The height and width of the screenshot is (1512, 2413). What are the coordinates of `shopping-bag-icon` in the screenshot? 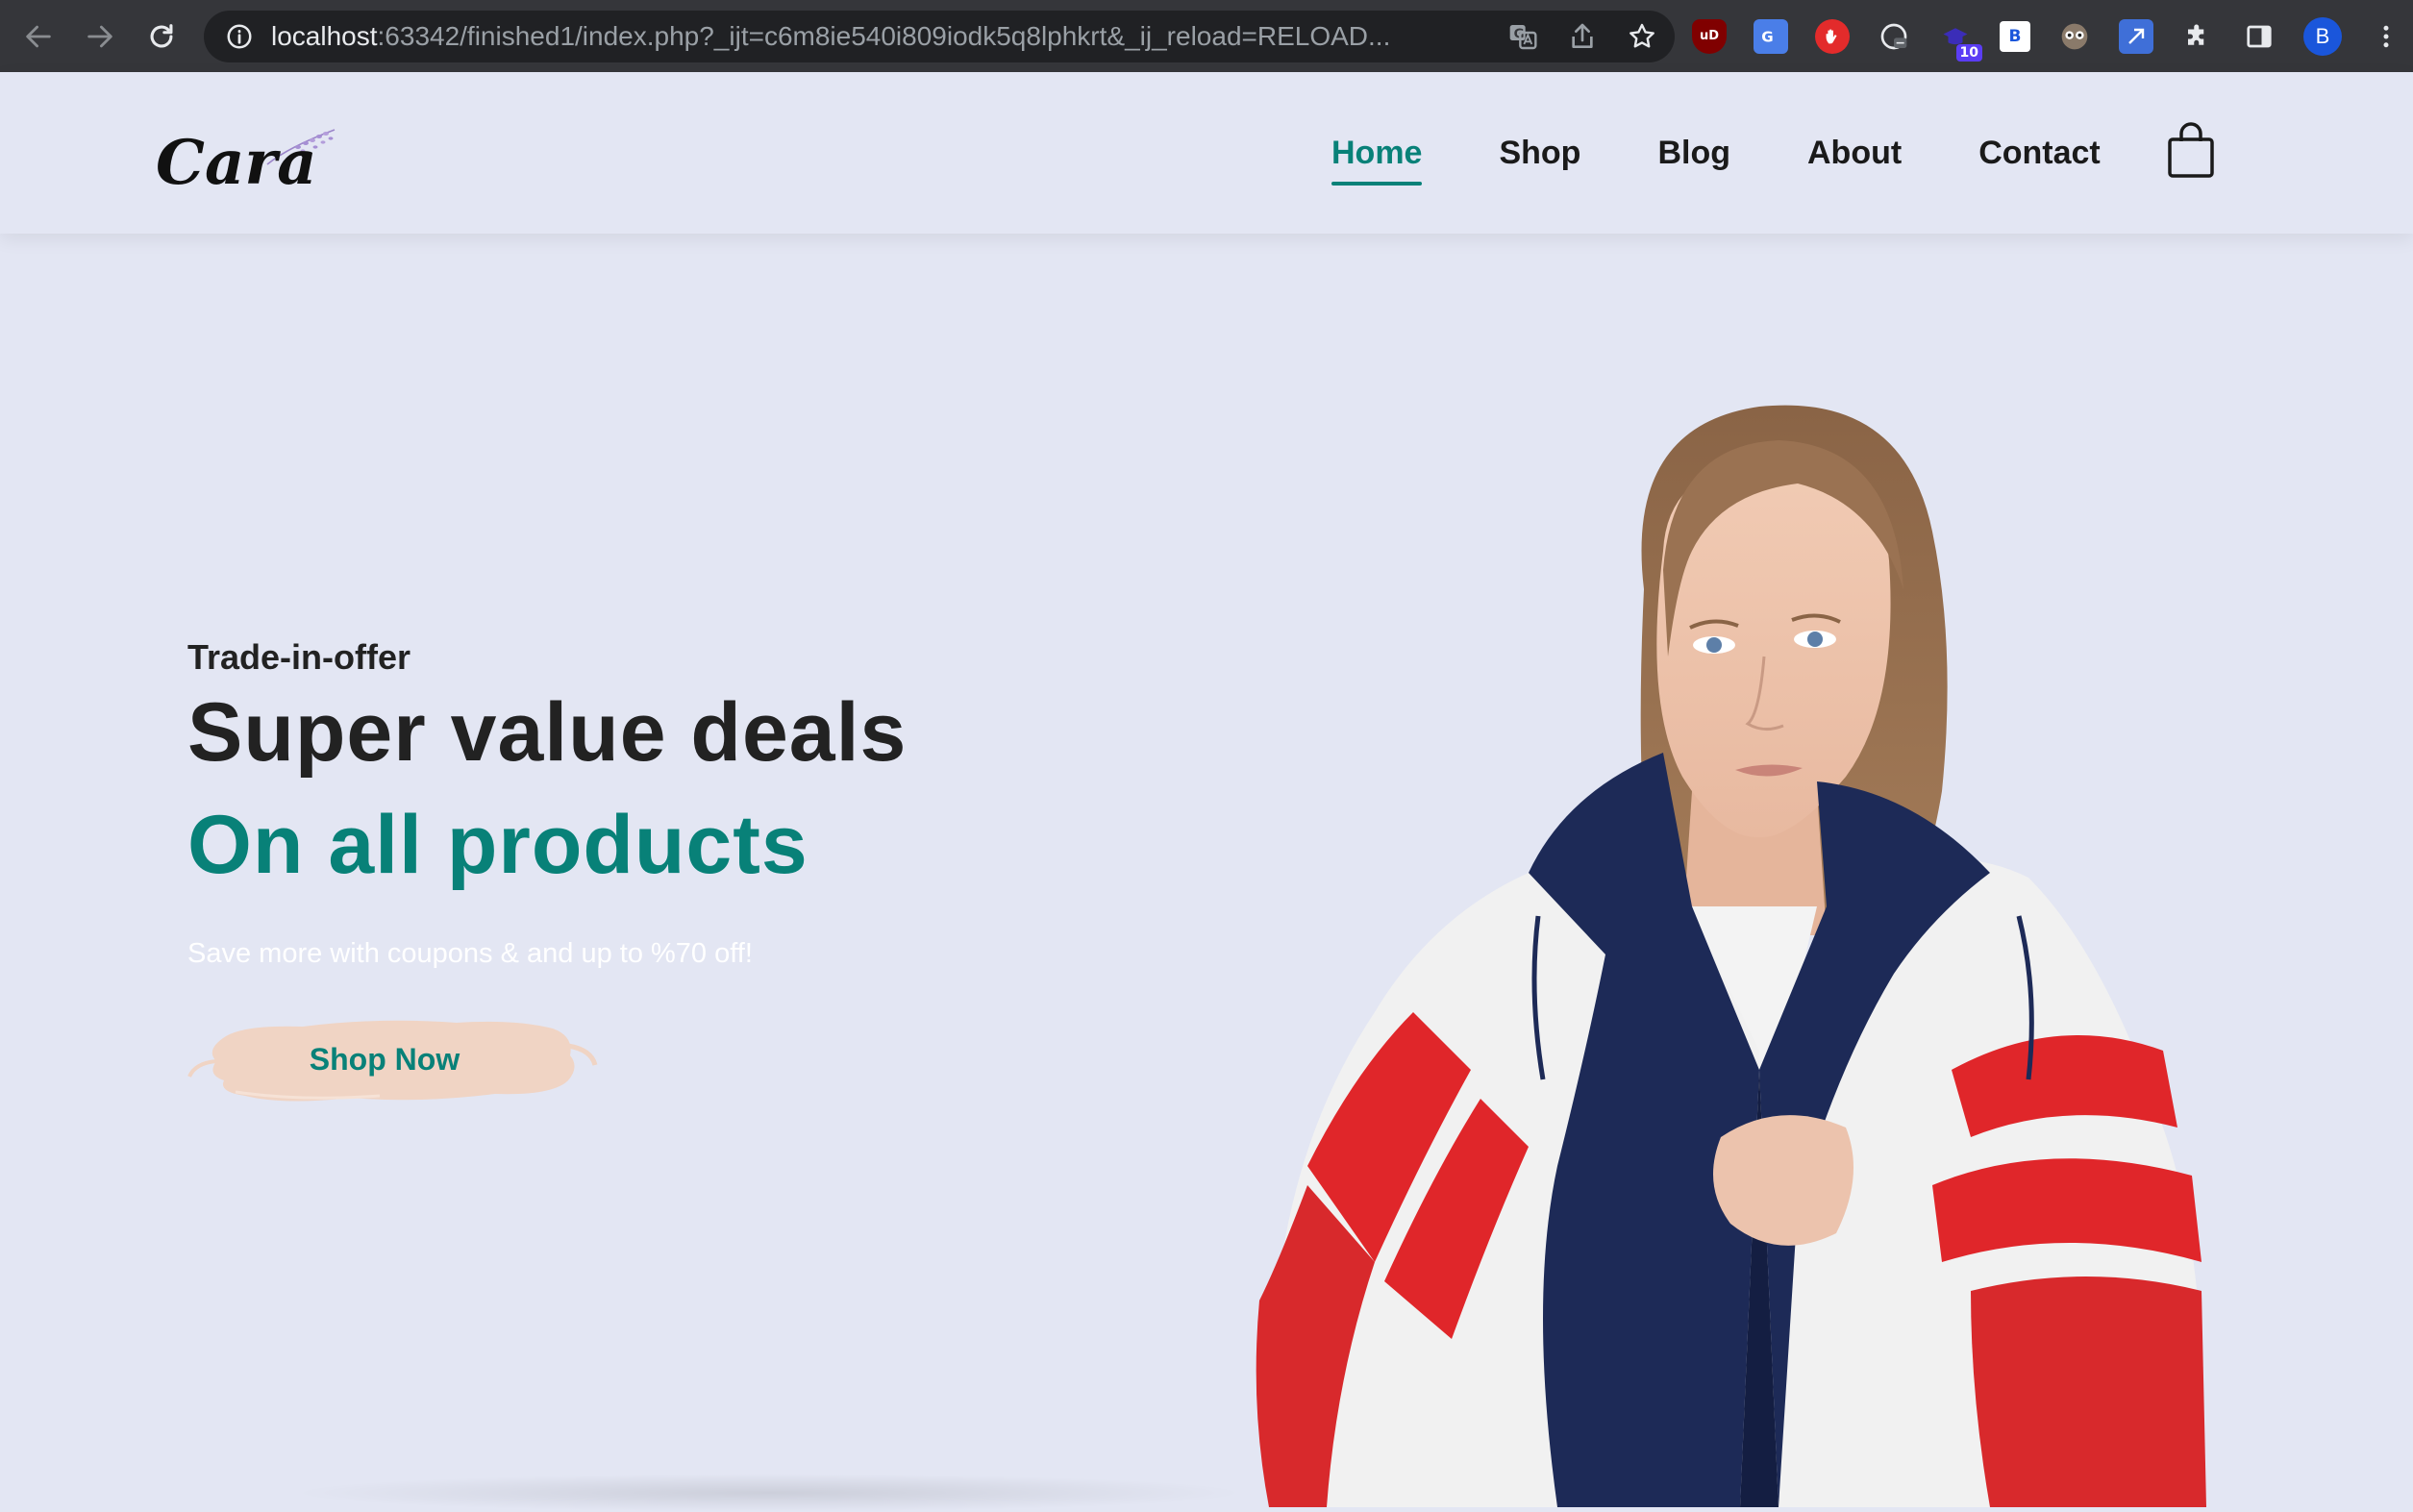 It's located at (2191, 150).